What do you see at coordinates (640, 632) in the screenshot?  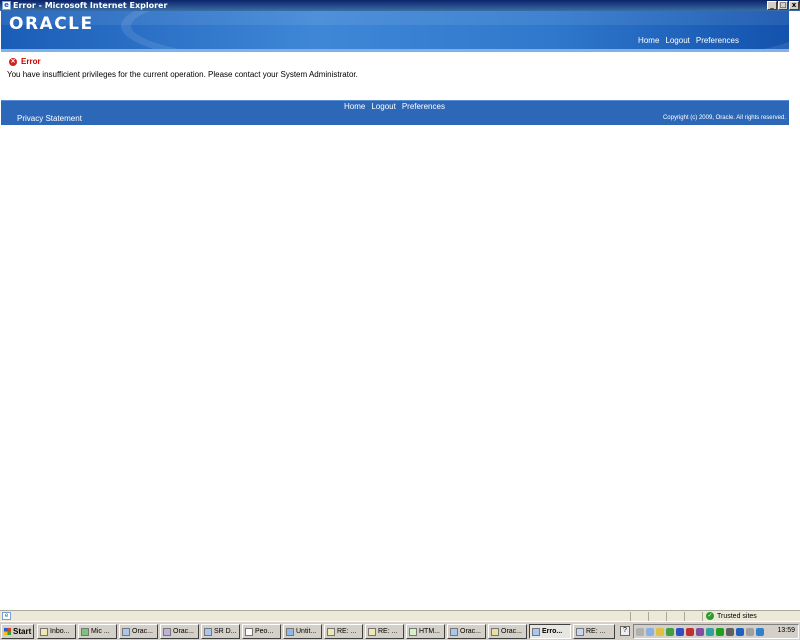 I see `network-icon` at bounding box center [640, 632].